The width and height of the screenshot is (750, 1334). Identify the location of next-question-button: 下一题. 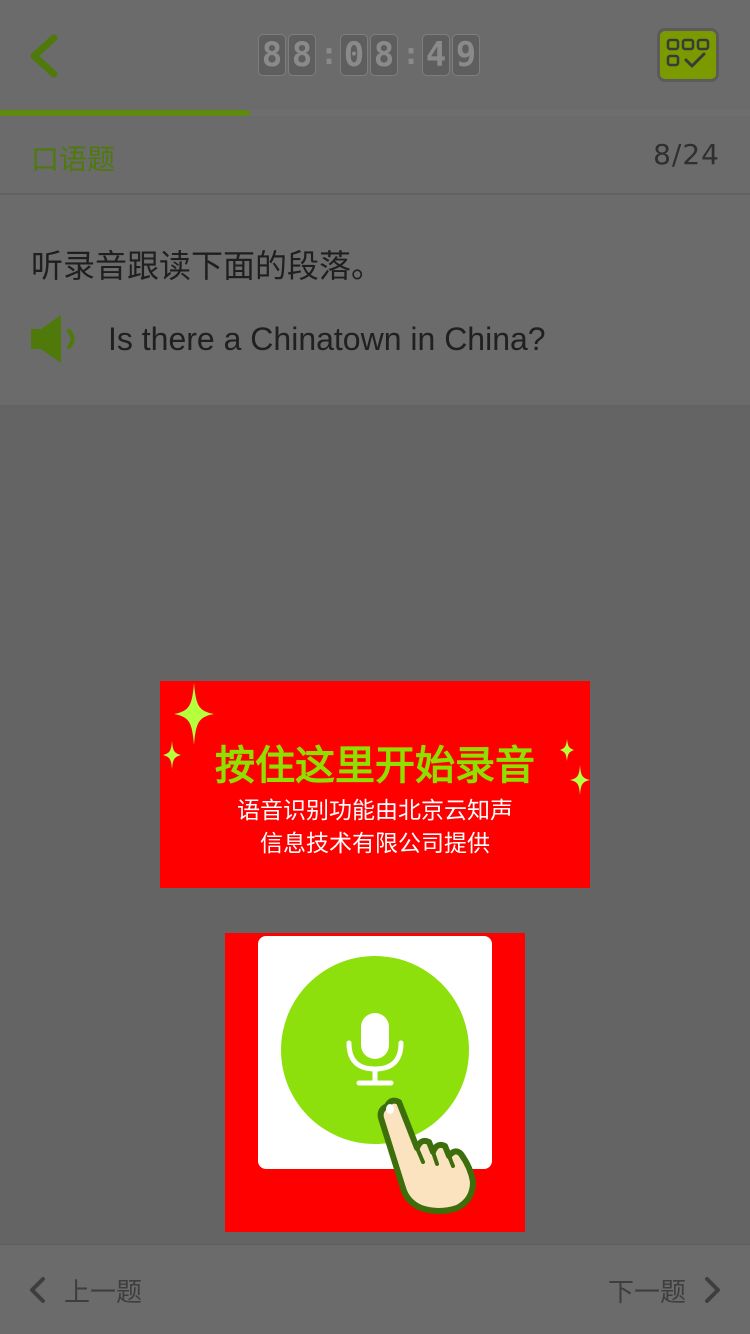
(664, 1290).